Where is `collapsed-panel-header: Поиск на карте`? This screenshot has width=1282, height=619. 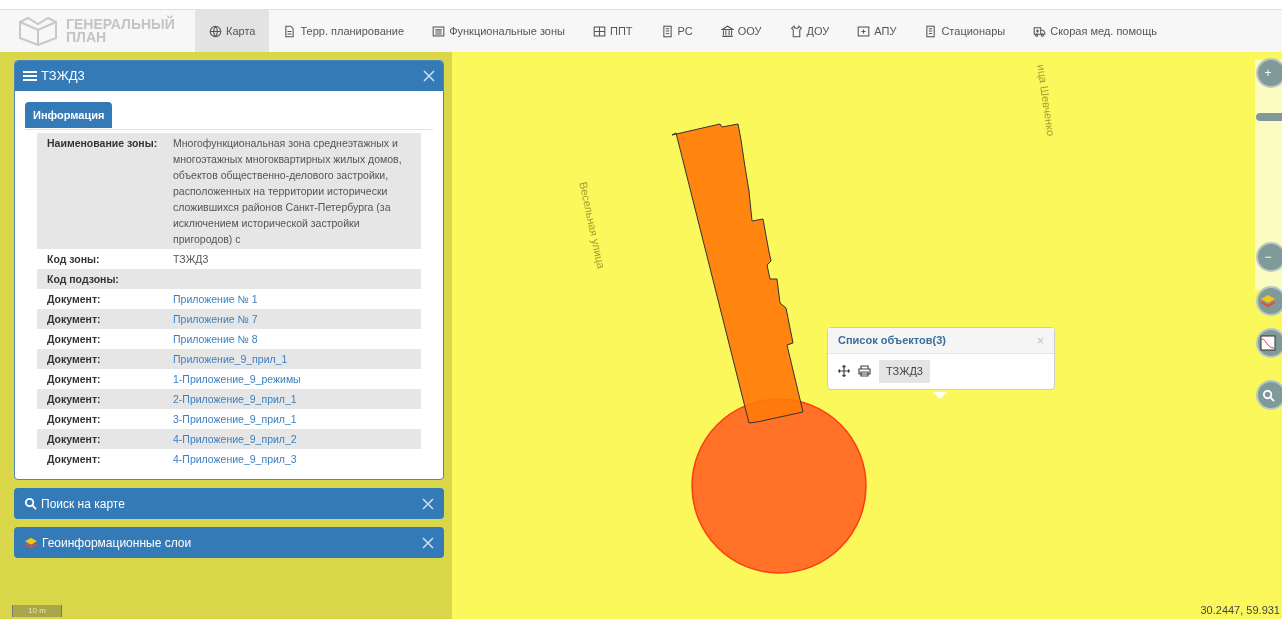 collapsed-panel-header: Поиск на карте is located at coordinates (229, 504).